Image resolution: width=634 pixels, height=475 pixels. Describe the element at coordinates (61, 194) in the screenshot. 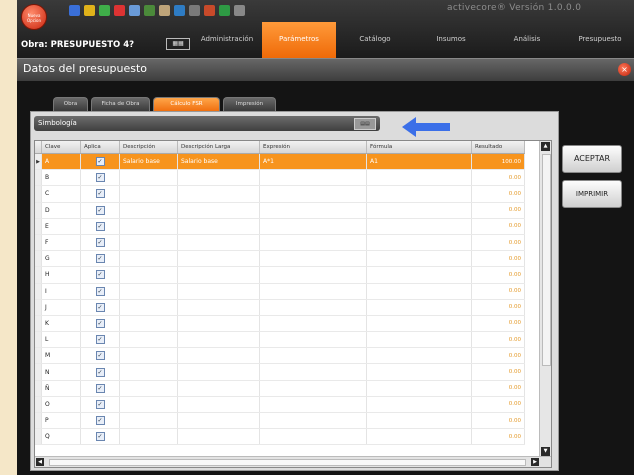

I see `cell-clave: C` at that location.